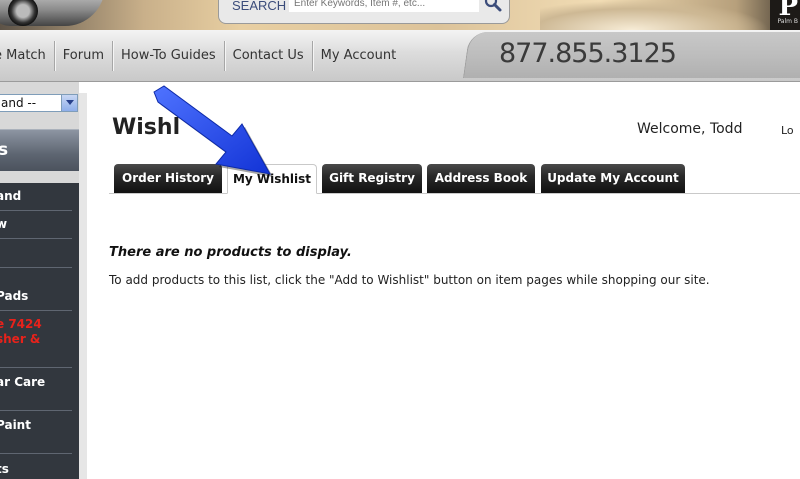 This screenshot has height=479, width=800. Describe the element at coordinates (36, 197) in the screenshot. I see `sidebar-item: and` at that location.